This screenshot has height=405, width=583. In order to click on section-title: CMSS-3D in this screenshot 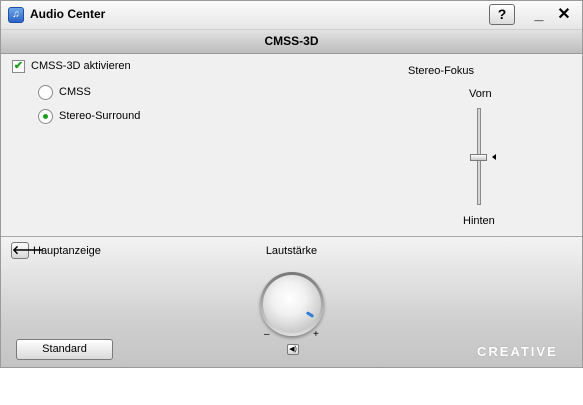, I will do `click(291, 42)`.